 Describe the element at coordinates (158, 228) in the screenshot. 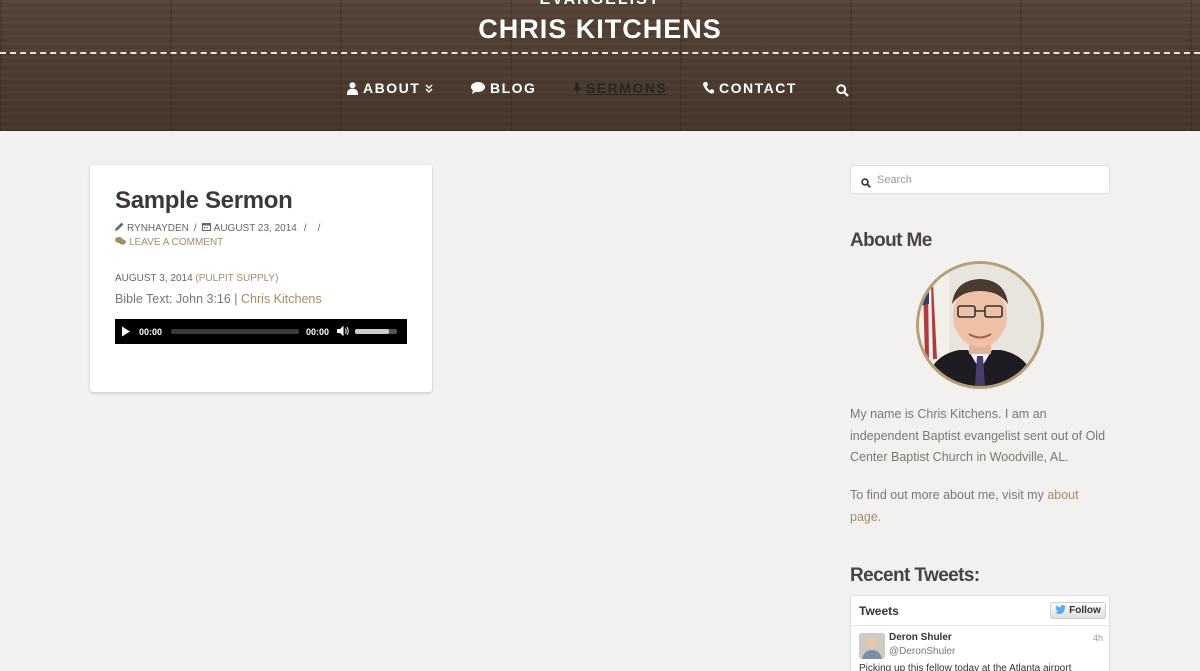

I see `post-author: RYNHAYDEN` at that location.